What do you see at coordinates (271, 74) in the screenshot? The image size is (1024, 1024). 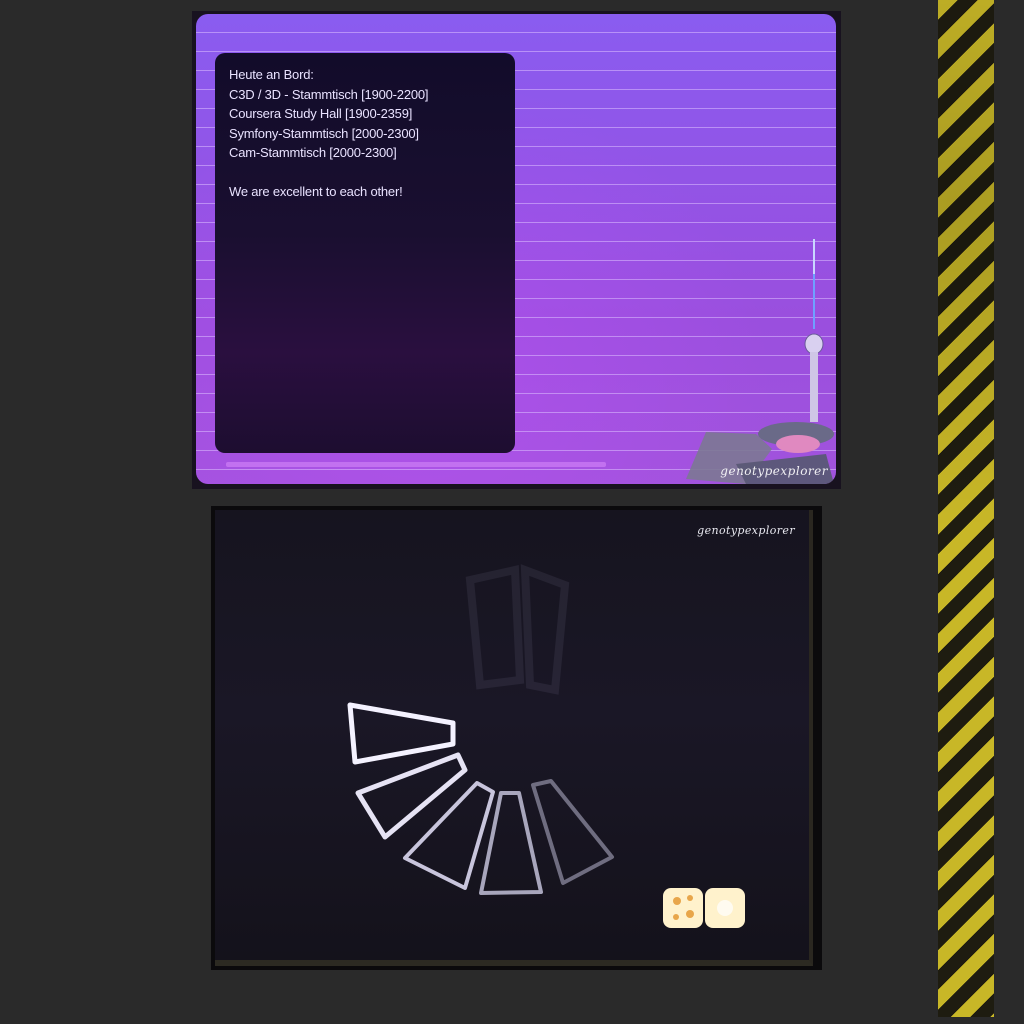 I see `info-heading: Heute an Bord:` at bounding box center [271, 74].